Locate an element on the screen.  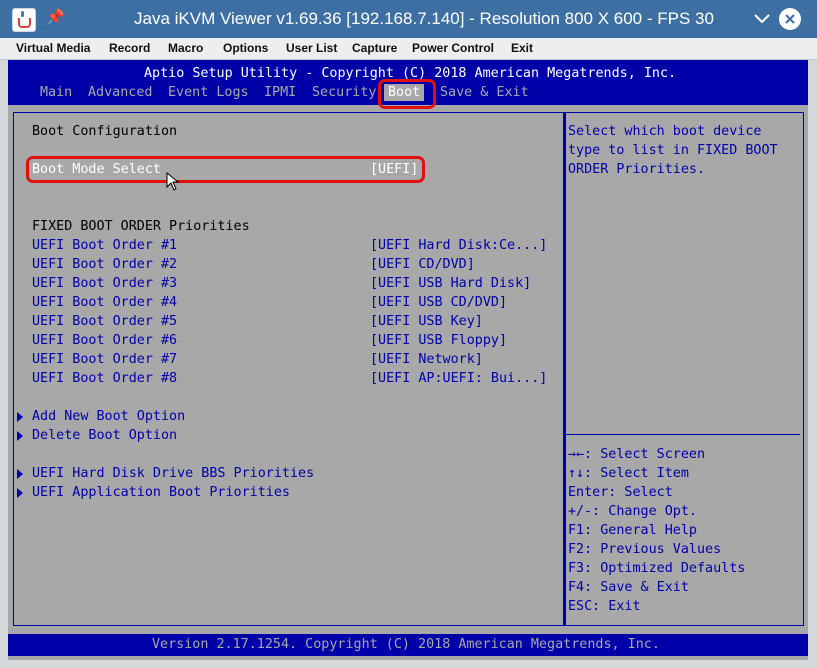
key-help-enter: Enter: Select is located at coordinates (620, 492).